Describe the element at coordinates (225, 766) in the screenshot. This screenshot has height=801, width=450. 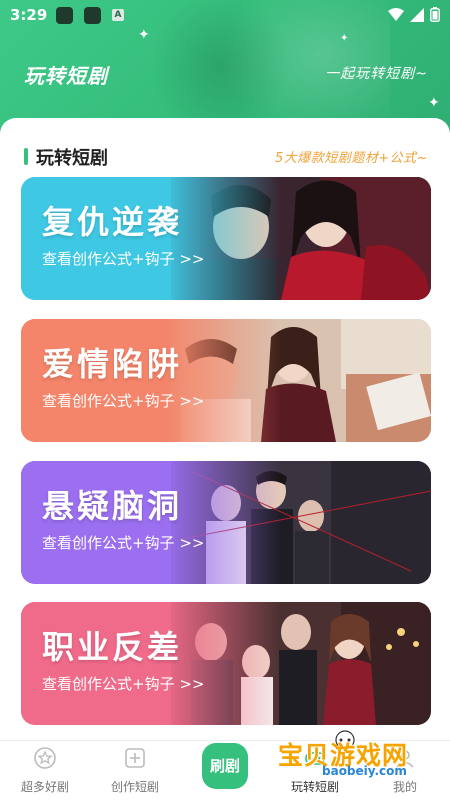
I see `tab-watch-drama: 刷剧` at that location.